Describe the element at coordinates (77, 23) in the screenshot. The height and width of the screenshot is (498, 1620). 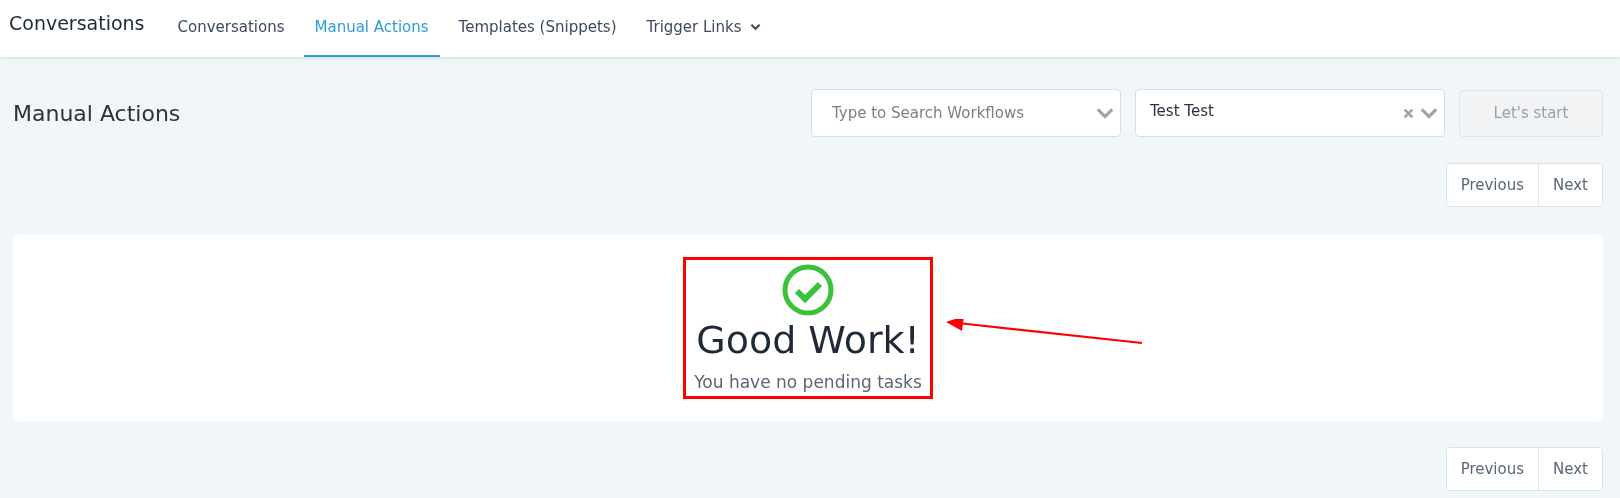
I see `app-title: Conversations` at that location.